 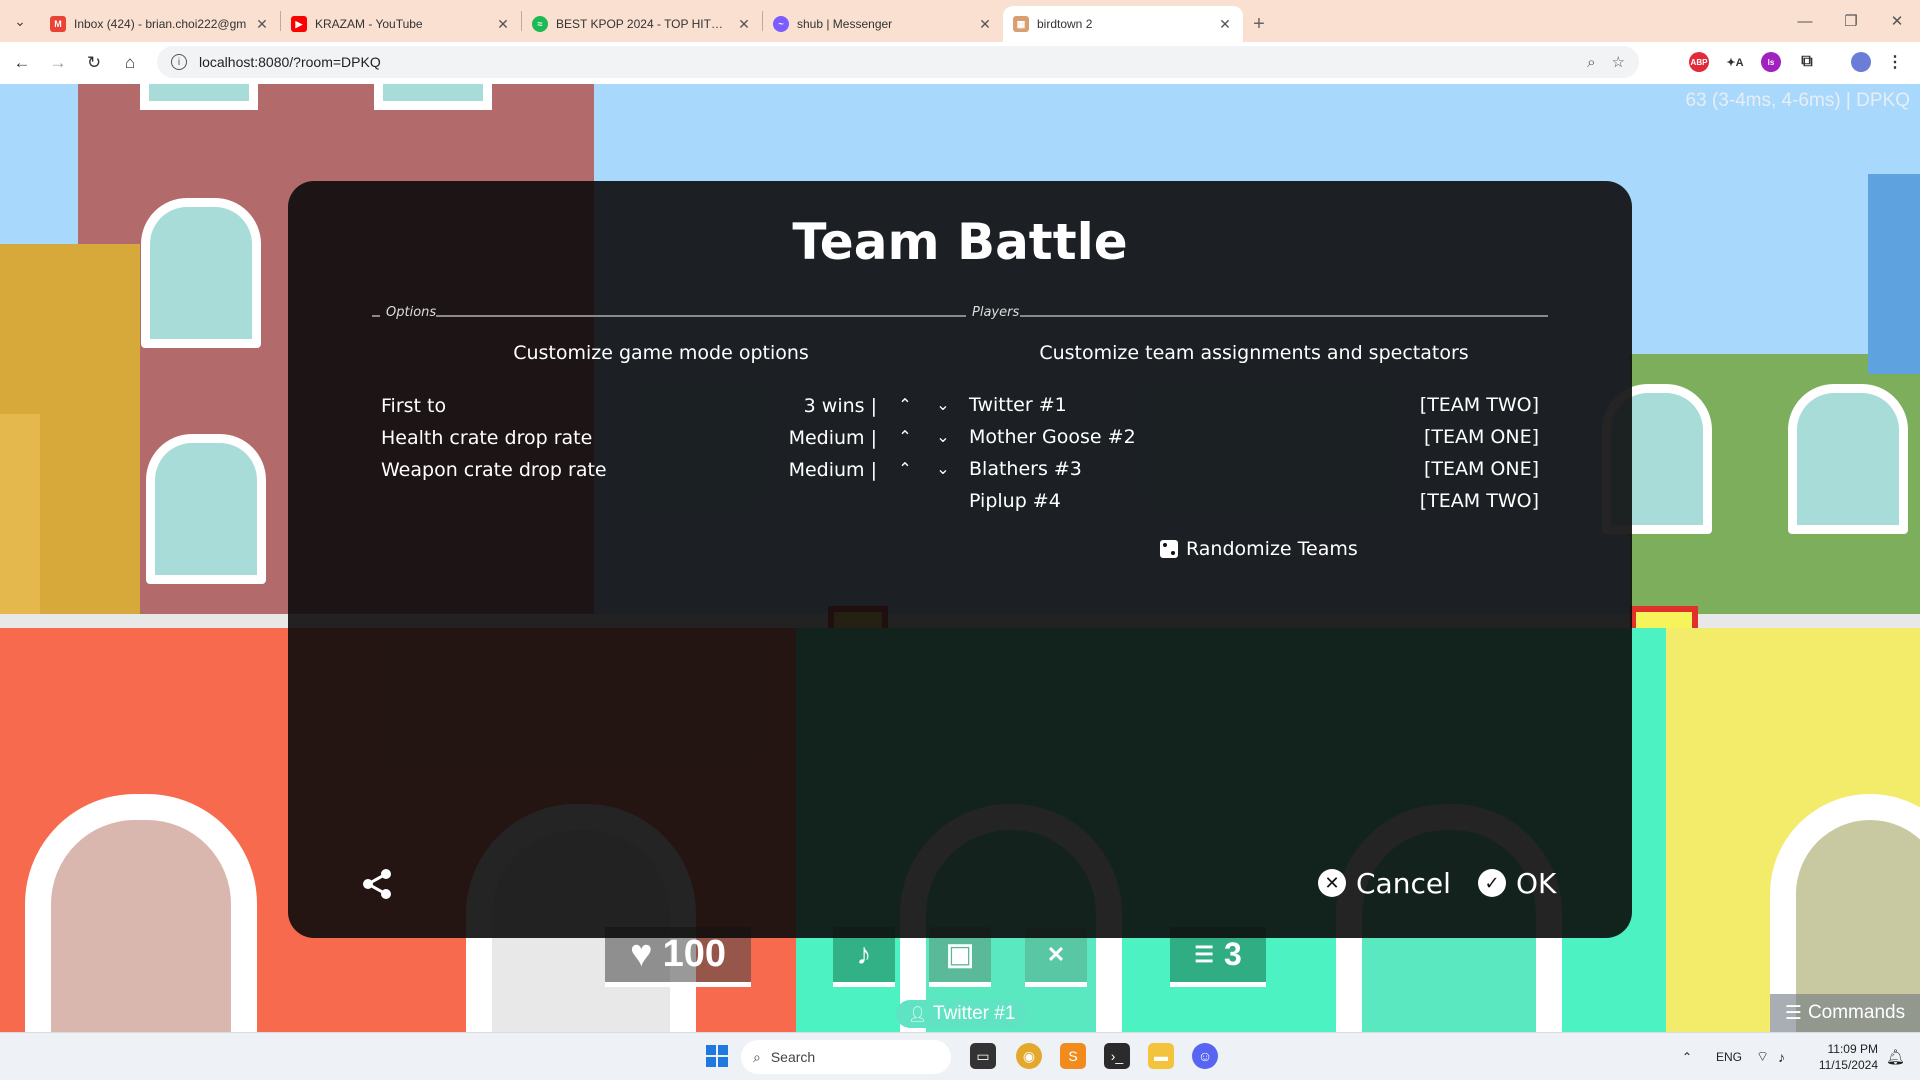 I want to click on new-tab-button: +, so click(x=1259, y=24).